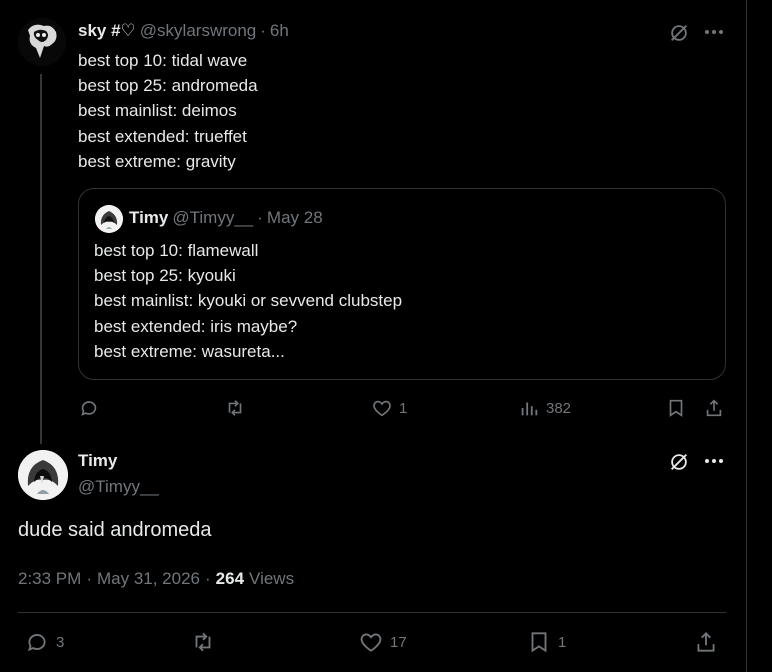  What do you see at coordinates (263, 30) in the screenshot?
I see `main-tweet-sep: ·` at bounding box center [263, 30].